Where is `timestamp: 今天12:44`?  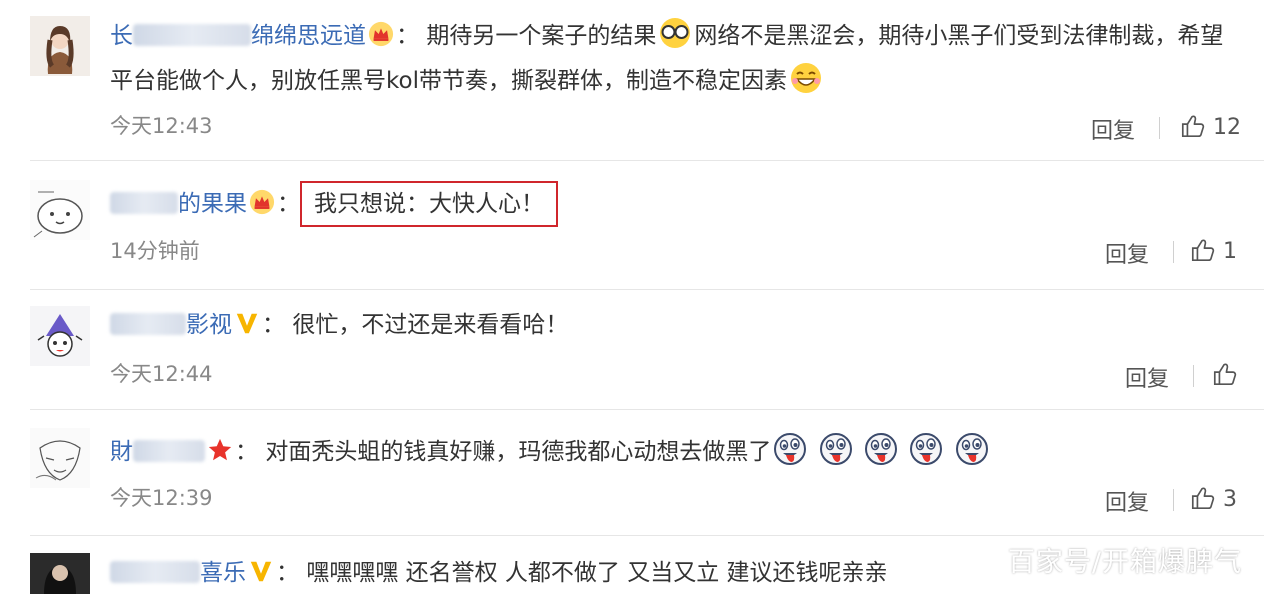 timestamp: 今天12:44 is located at coordinates (161, 374).